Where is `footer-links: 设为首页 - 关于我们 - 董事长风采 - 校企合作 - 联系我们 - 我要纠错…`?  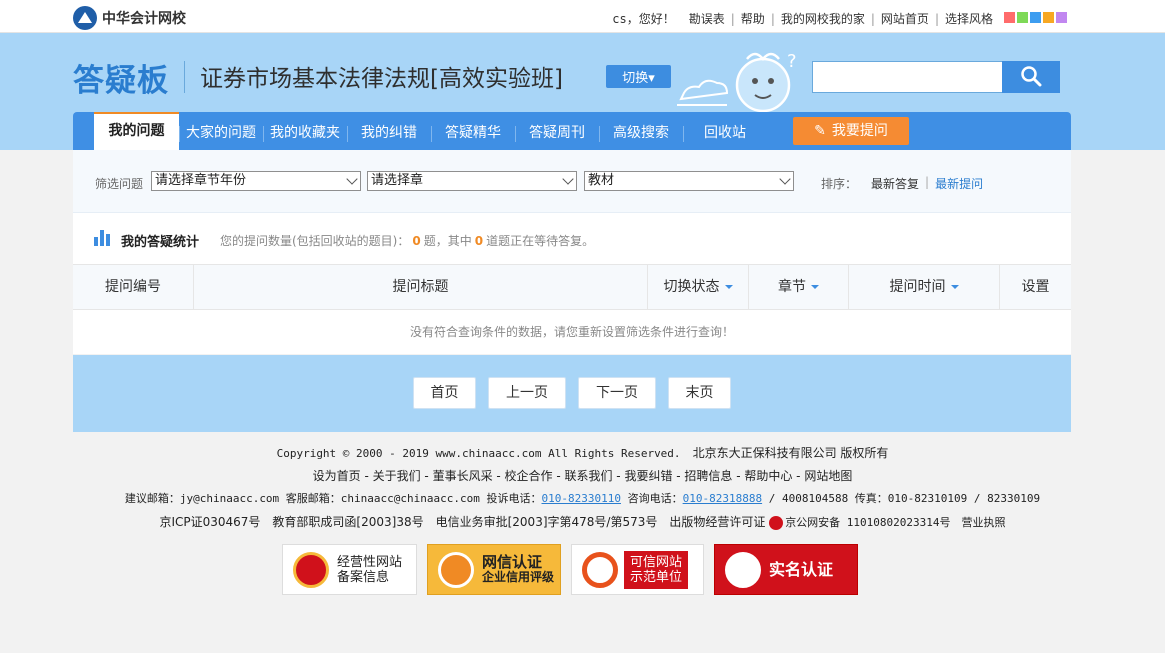
footer-links: 设为首页 - 关于我们 - 董事长风采 - 校企合作 - 联系我们 - 我要纠错… is located at coordinates (582, 478).